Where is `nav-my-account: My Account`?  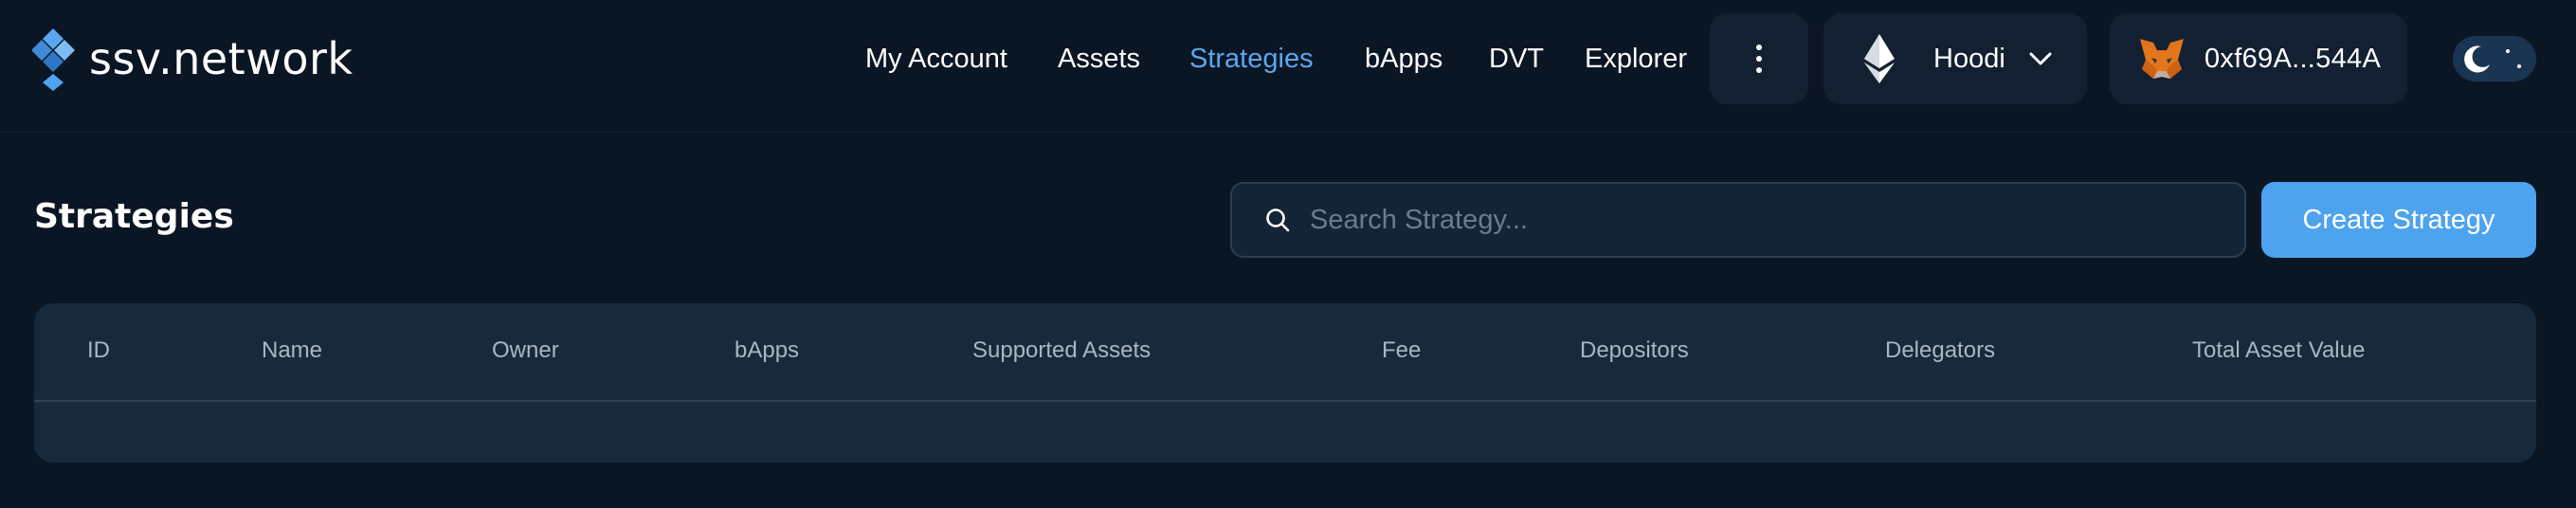
nav-my-account: My Account is located at coordinates (936, 58).